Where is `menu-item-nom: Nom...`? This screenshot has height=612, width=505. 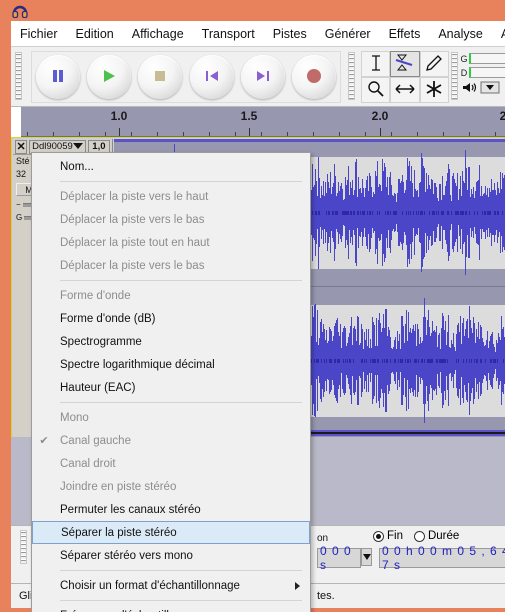
menu-item-nom: Nom... is located at coordinates (171, 166).